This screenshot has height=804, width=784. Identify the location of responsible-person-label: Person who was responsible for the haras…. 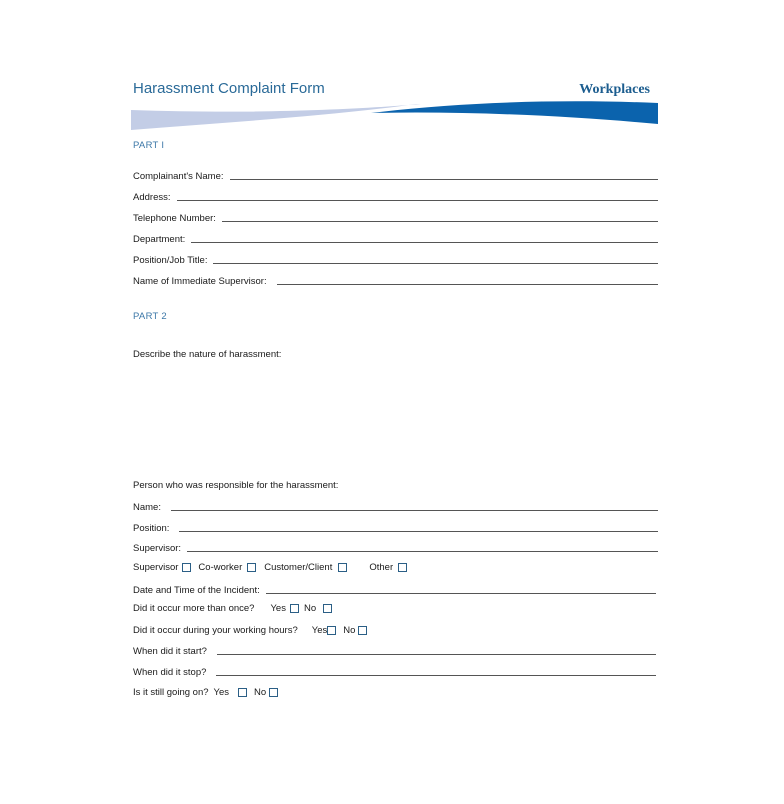
(236, 485).